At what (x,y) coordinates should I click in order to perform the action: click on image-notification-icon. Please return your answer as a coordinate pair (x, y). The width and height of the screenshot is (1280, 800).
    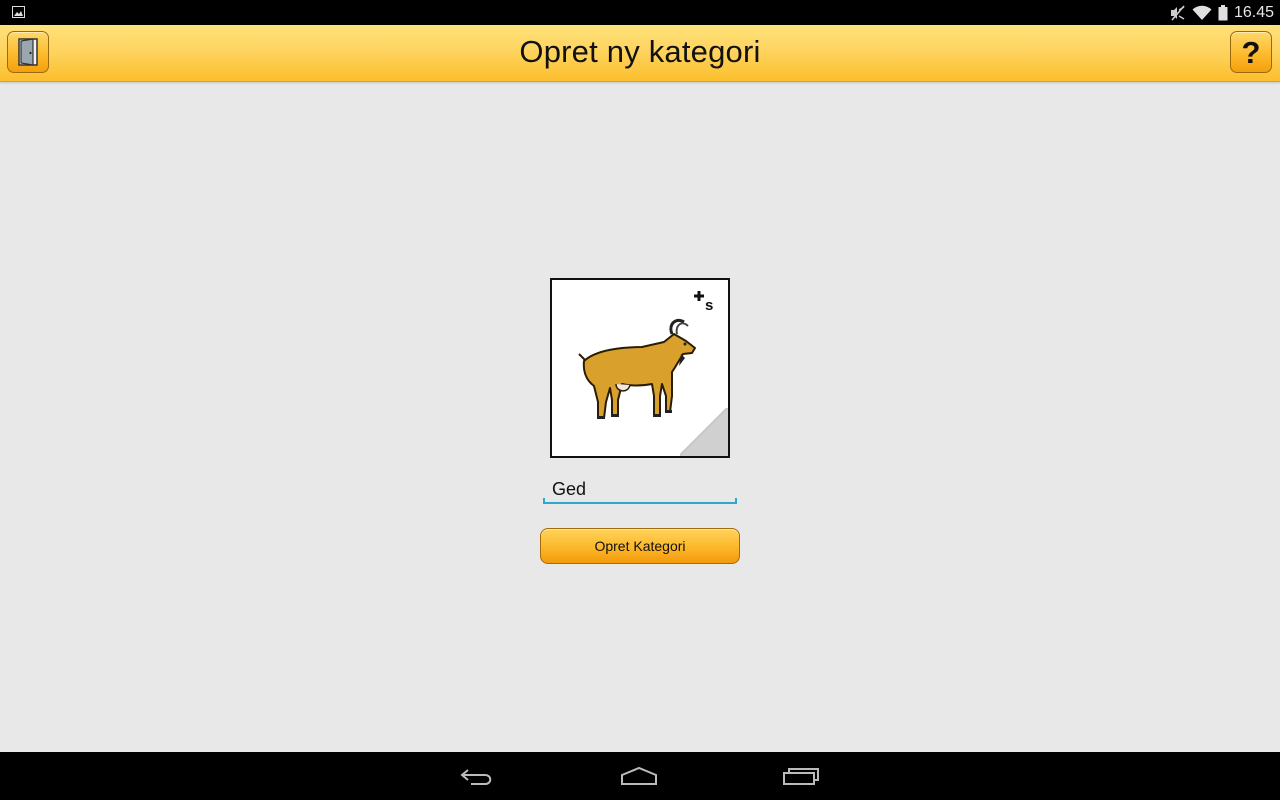
    Looking at the image, I should click on (18, 12).